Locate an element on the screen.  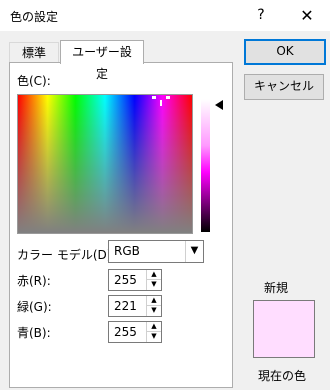
color-model-value: RGB is located at coordinates (127, 251).